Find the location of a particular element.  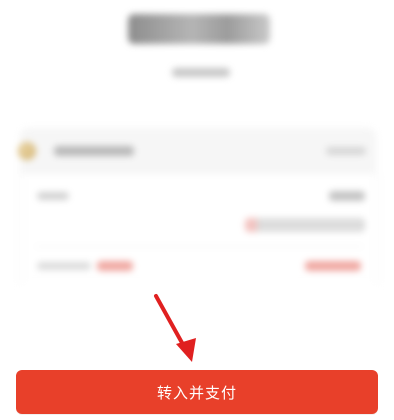

redacted-value is located at coordinates (347, 196).